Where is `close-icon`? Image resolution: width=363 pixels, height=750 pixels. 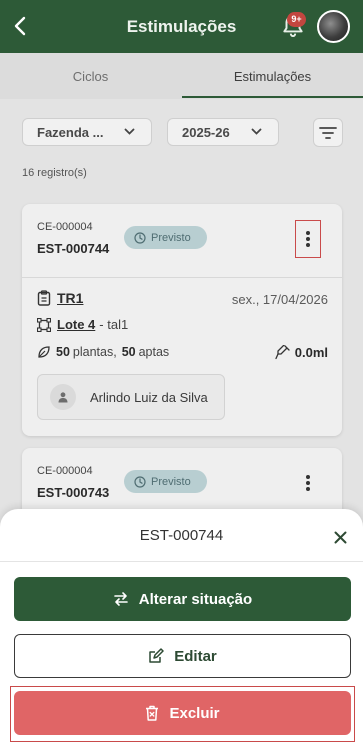 close-icon is located at coordinates (340, 537).